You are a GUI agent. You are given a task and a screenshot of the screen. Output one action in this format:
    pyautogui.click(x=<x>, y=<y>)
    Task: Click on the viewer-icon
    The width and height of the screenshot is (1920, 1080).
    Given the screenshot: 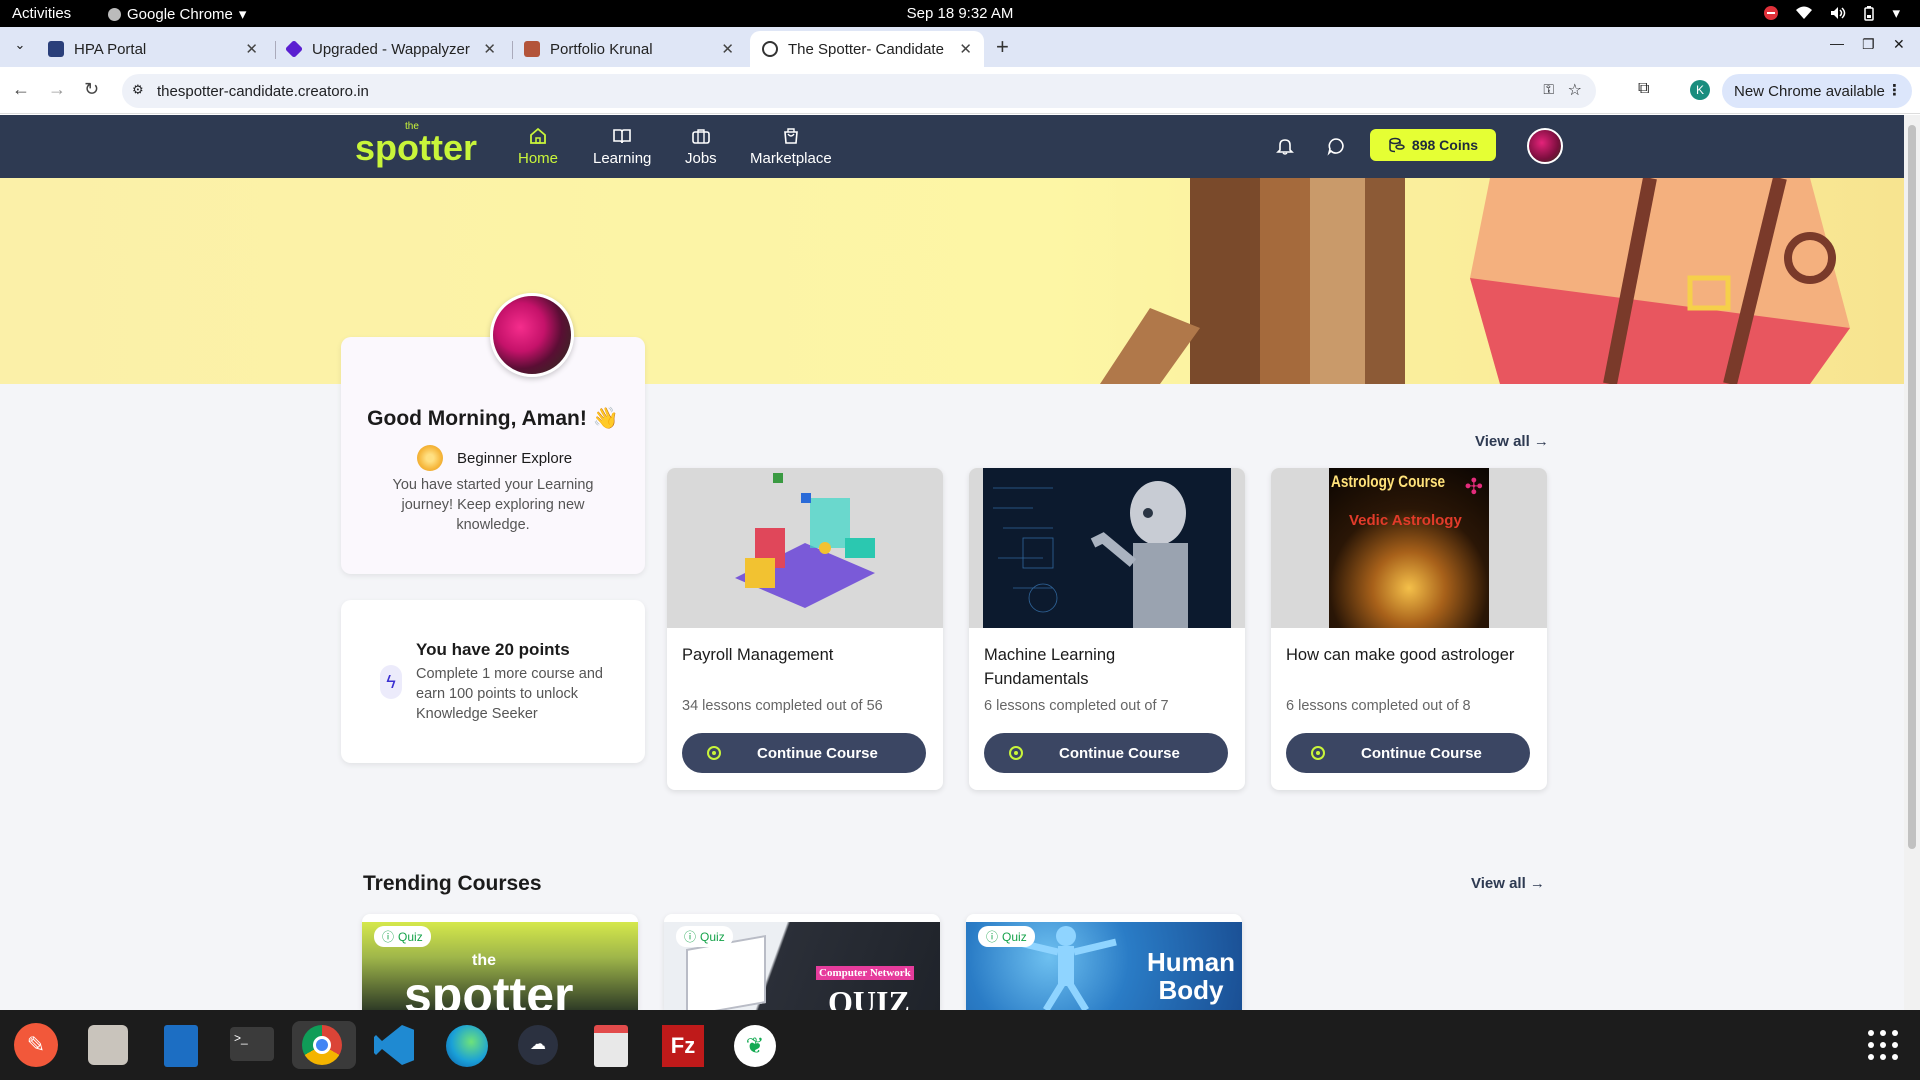 What is the action you would take?
    pyautogui.click(x=611, y=1046)
    